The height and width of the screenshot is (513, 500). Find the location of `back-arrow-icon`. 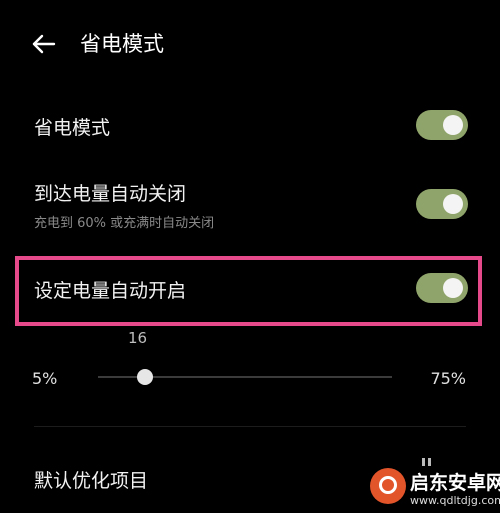

back-arrow-icon is located at coordinates (44, 44).